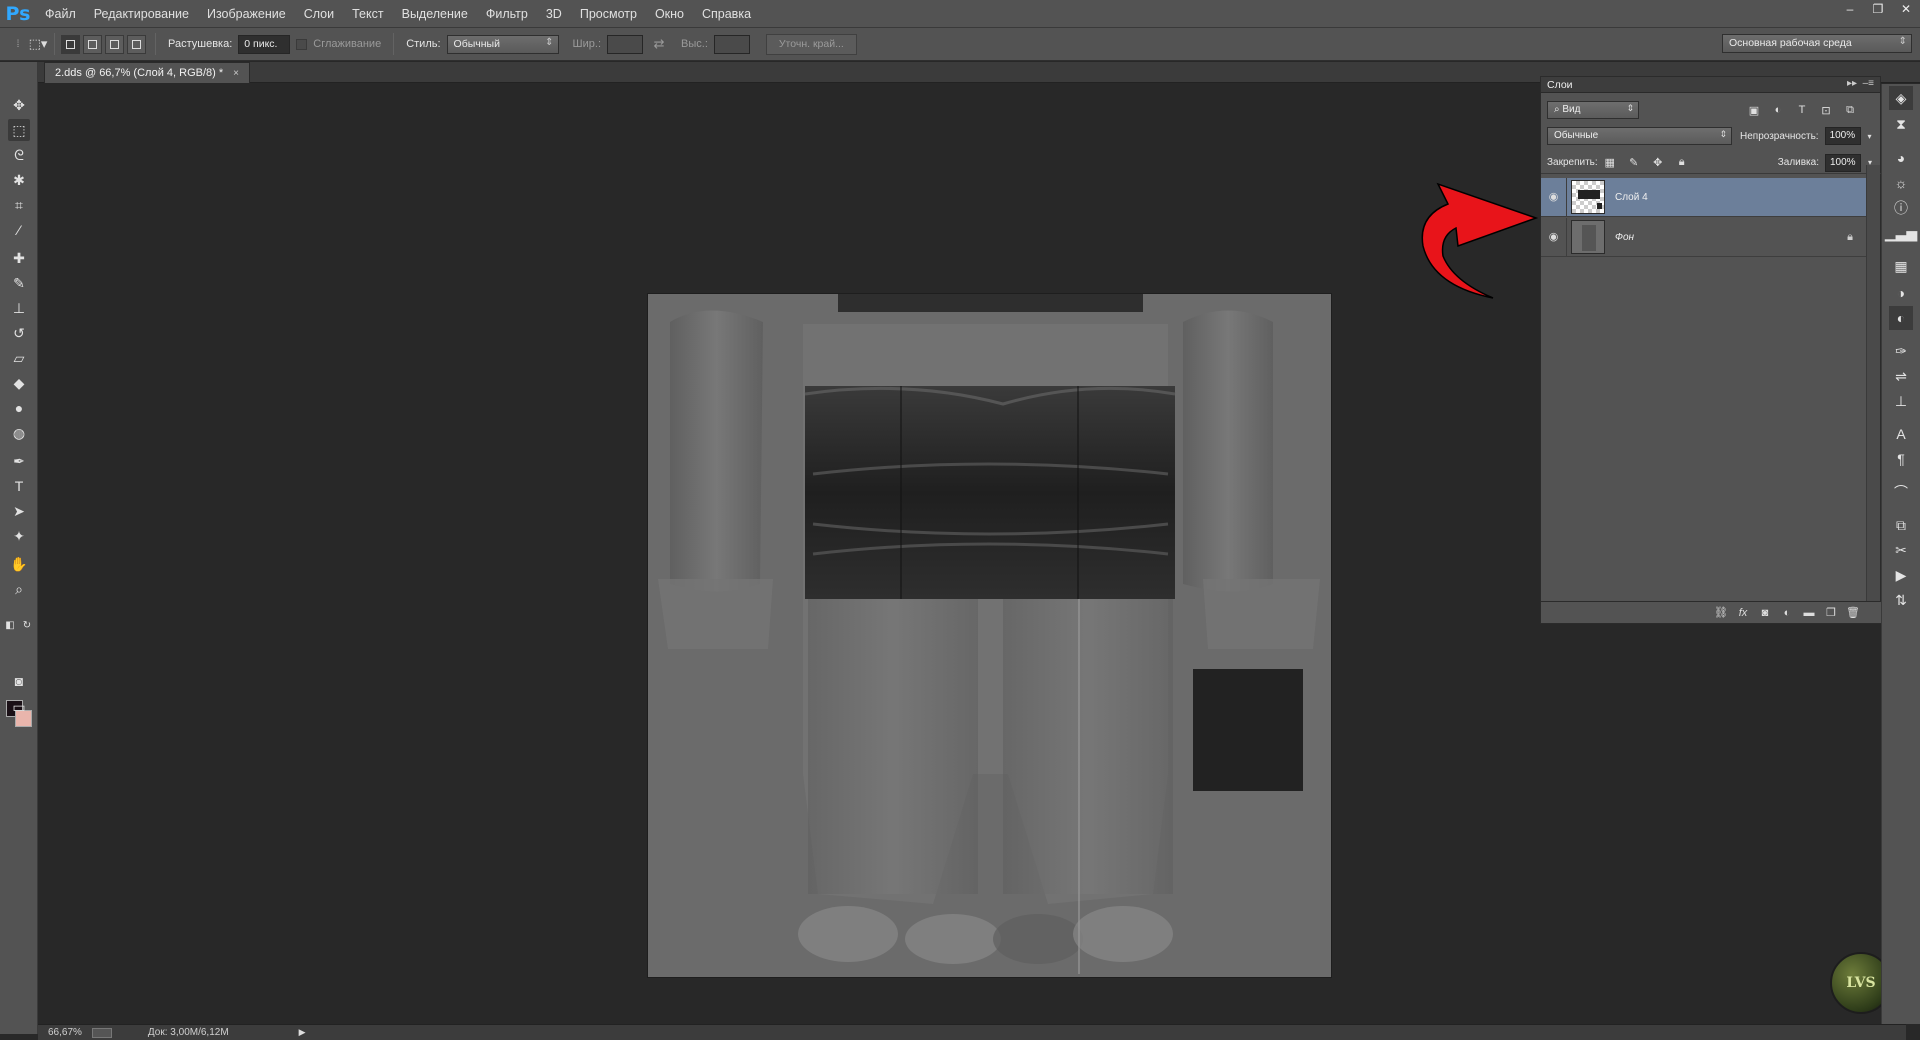  What do you see at coordinates (1593, 110) in the screenshot?
I see `layer-filter-select: ⌕ Вид` at bounding box center [1593, 110].